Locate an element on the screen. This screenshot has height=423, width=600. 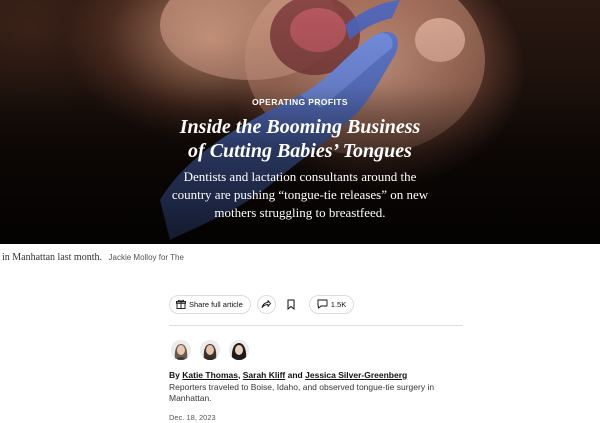
article-toolbar: Share full article 1.5K is located at coordinates (262, 304).